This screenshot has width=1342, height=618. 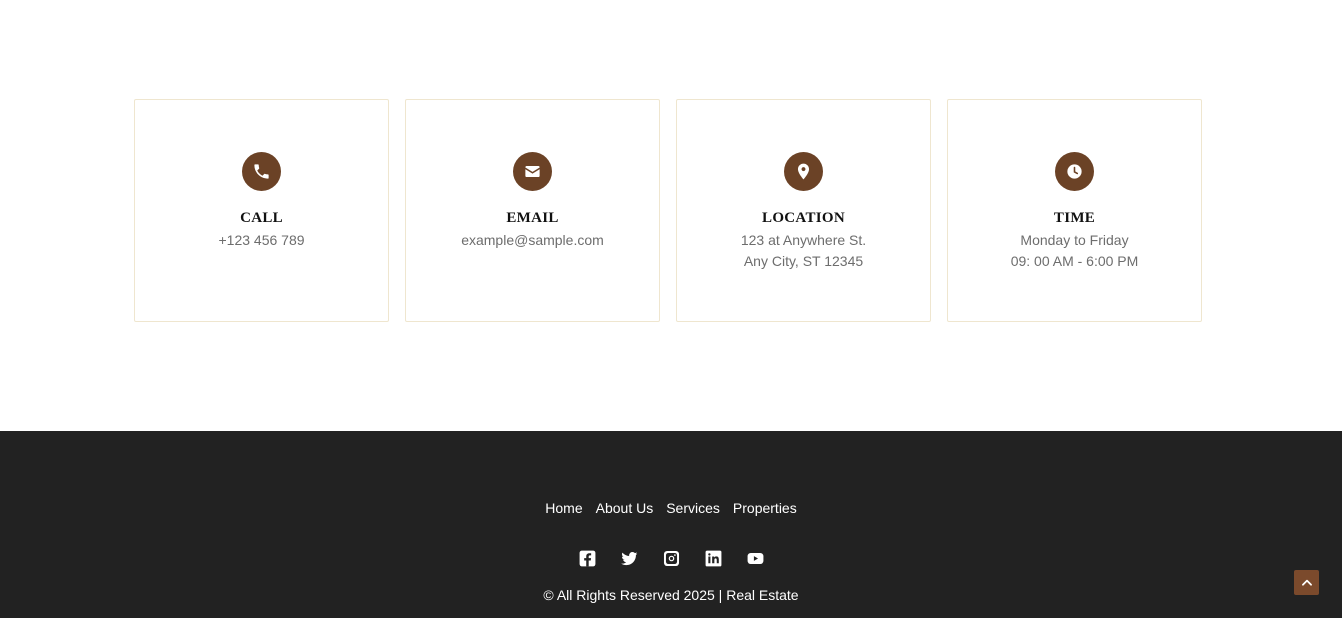 What do you see at coordinates (532, 218) in the screenshot?
I see `card-title: EMAIL` at bounding box center [532, 218].